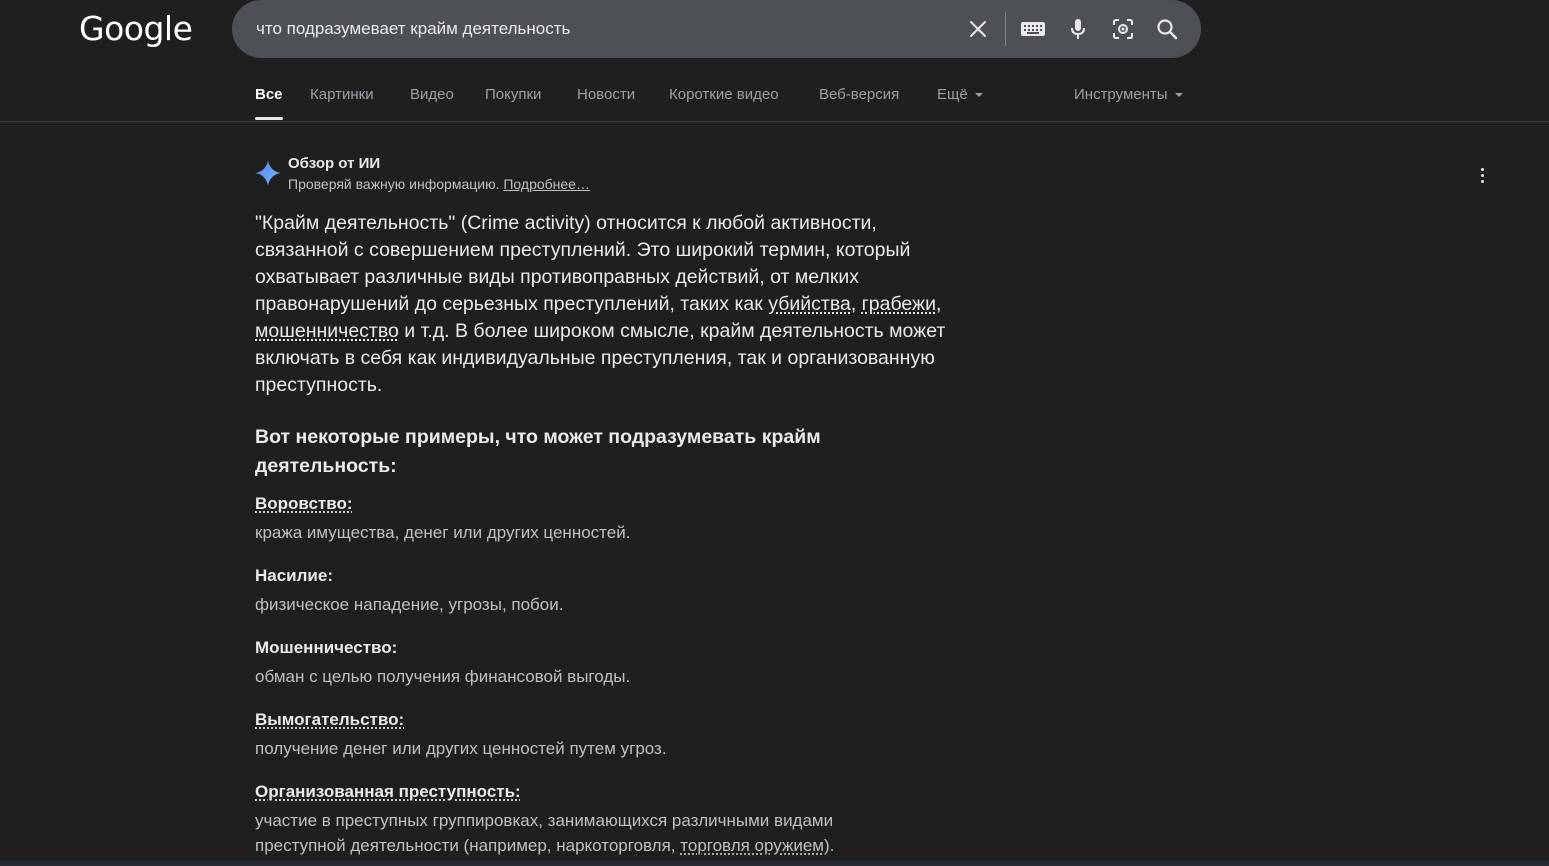  Describe the element at coordinates (809, 304) in the screenshot. I see `link-murders: убийства` at that location.